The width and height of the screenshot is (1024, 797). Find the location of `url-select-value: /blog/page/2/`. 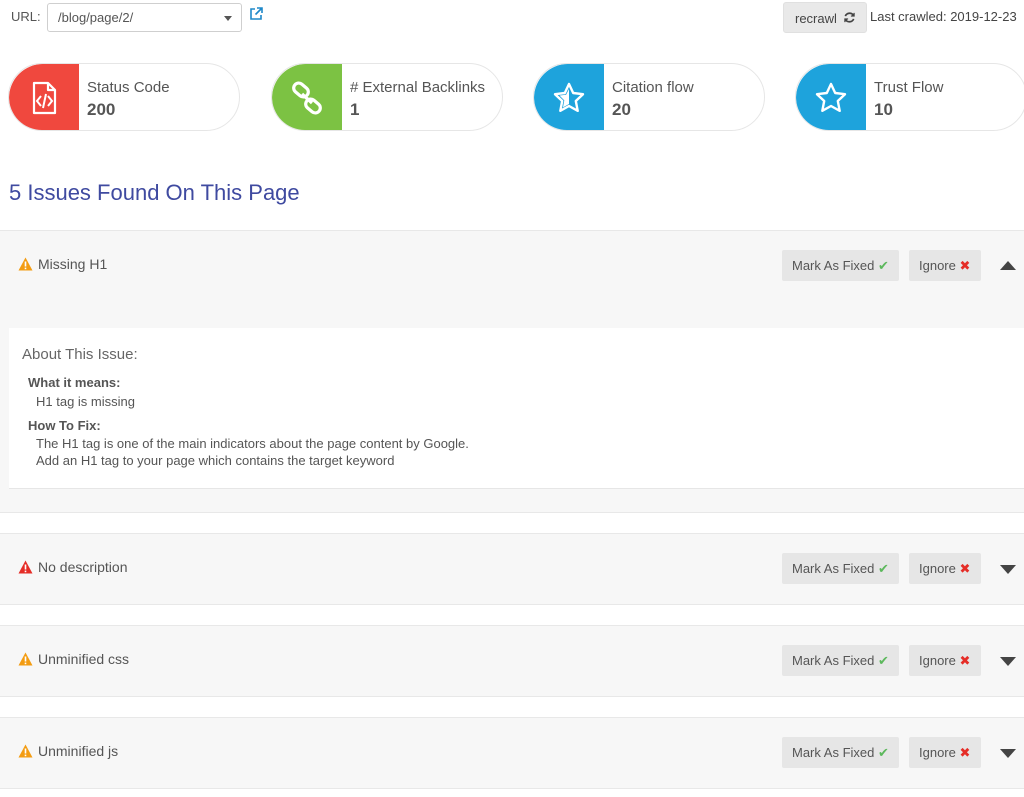

url-select-value: /blog/page/2/ is located at coordinates (96, 17).